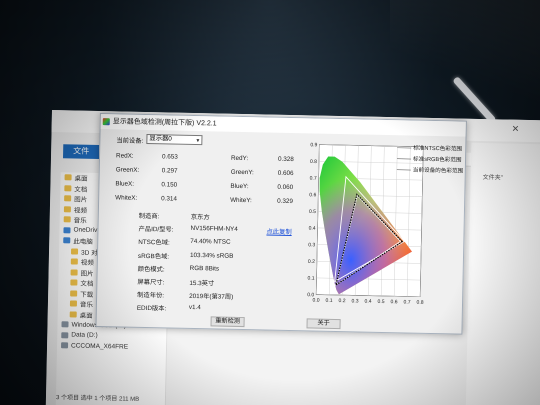 The width and height of the screenshot is (540, 405). I want to click on coord-value: 0.297, so click(169, 171).